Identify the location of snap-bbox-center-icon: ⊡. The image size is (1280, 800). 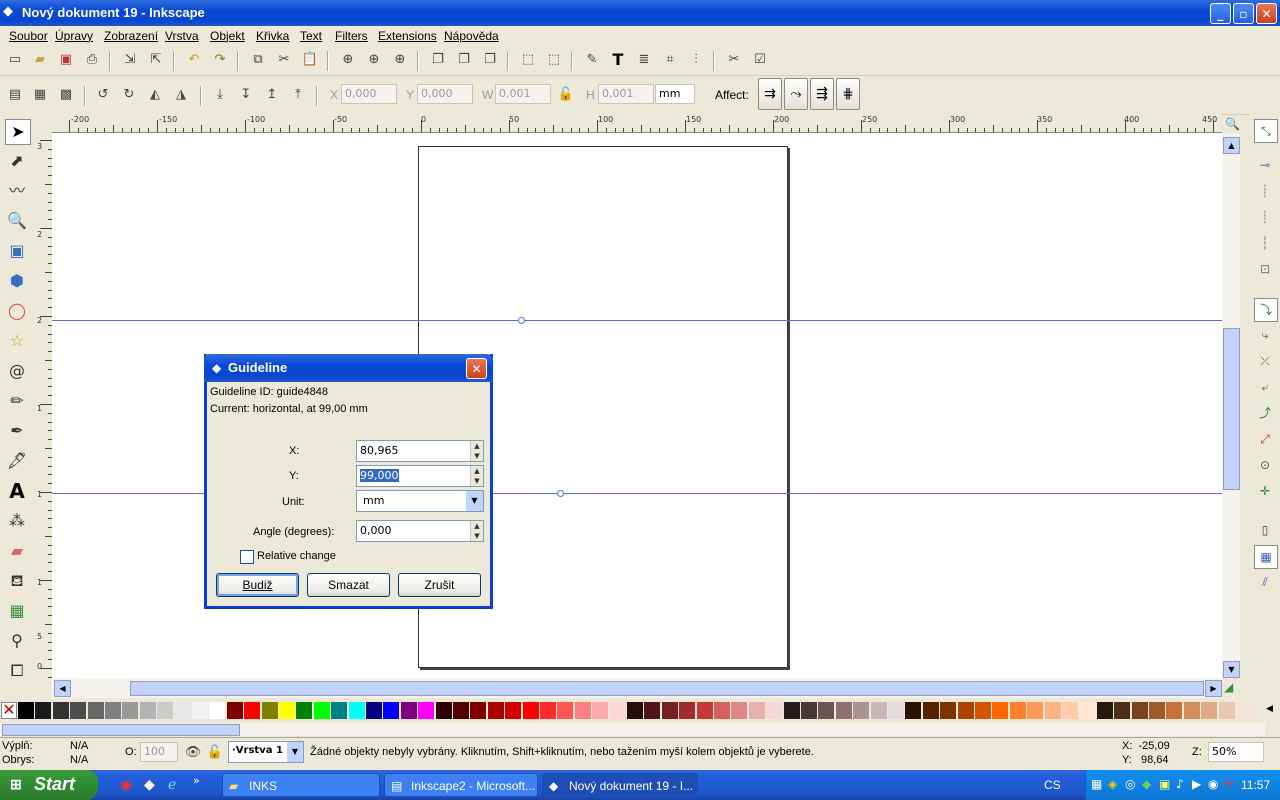
(1265, 269).